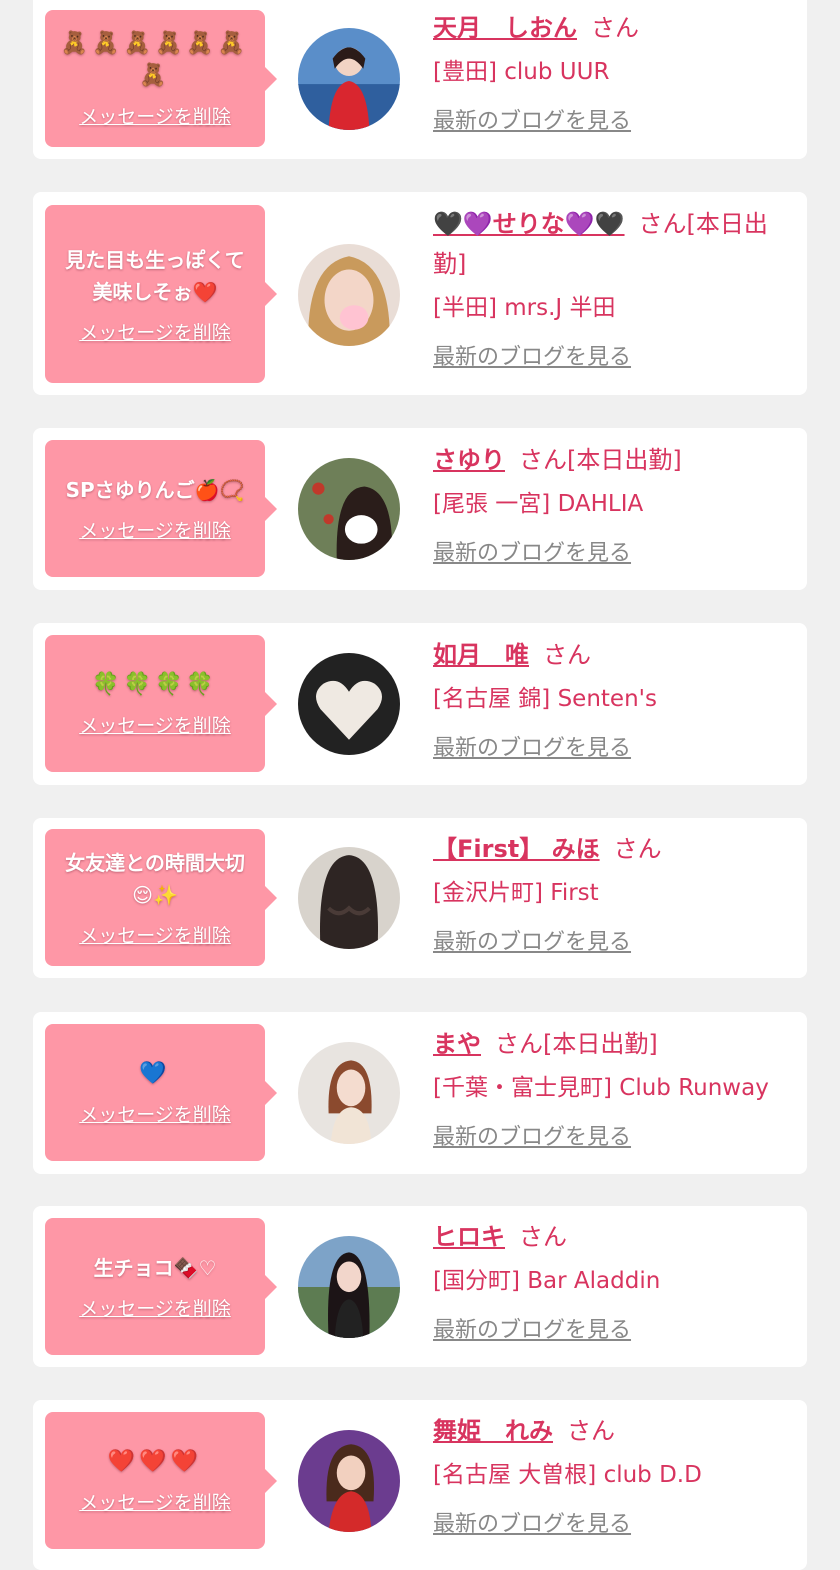 This screenshot has width=840, height=1570. I want to click on cast-info: 如月 唯さん [名古屋 錦] Senten's 最新のブログを見る, so click(614, 702).